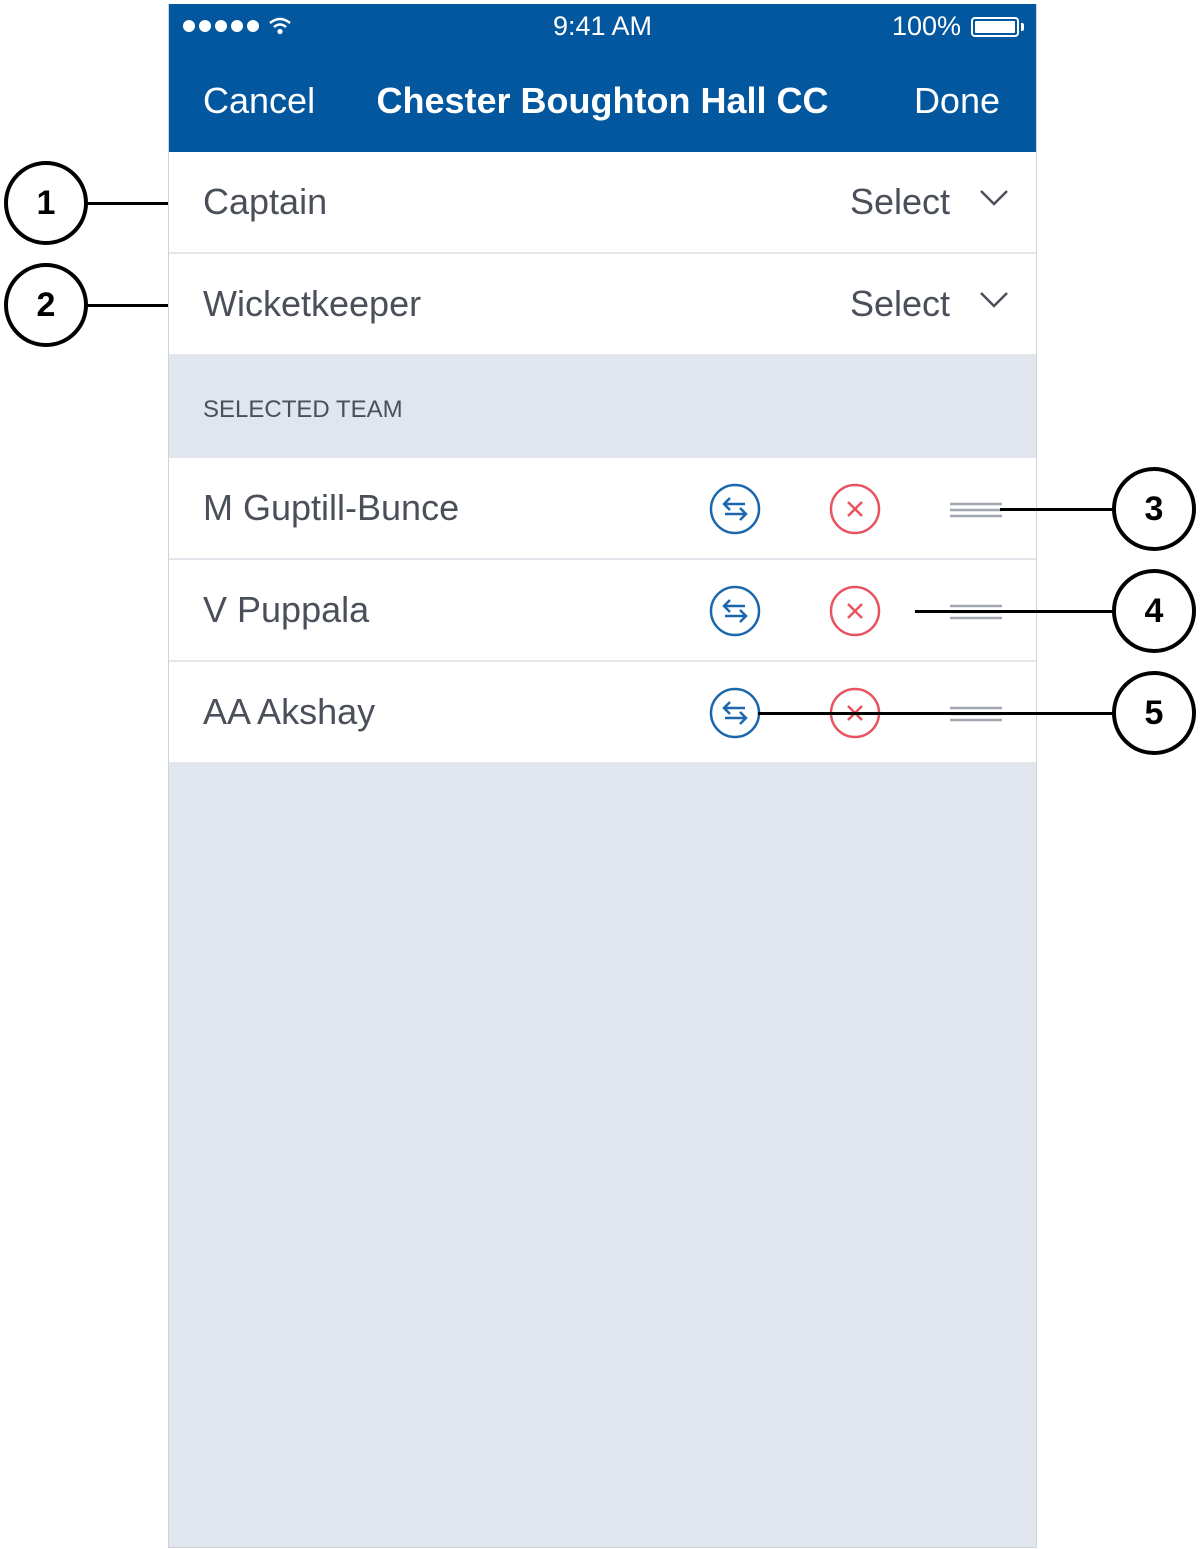  Describe the element at coordinates (286, 609) in the screenshot. I see `player-name: V Puppala` at that location.